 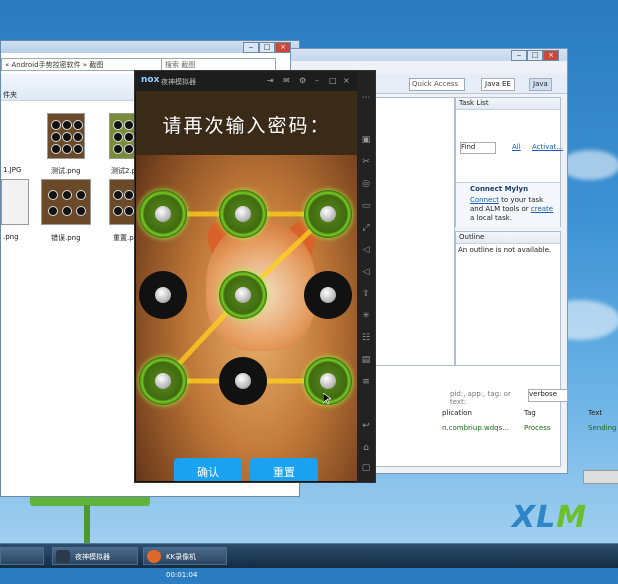 What do you see at coordinates (11, 237) in the screenshot?
I see `file-name: .png` at bounding box center [11, 237].